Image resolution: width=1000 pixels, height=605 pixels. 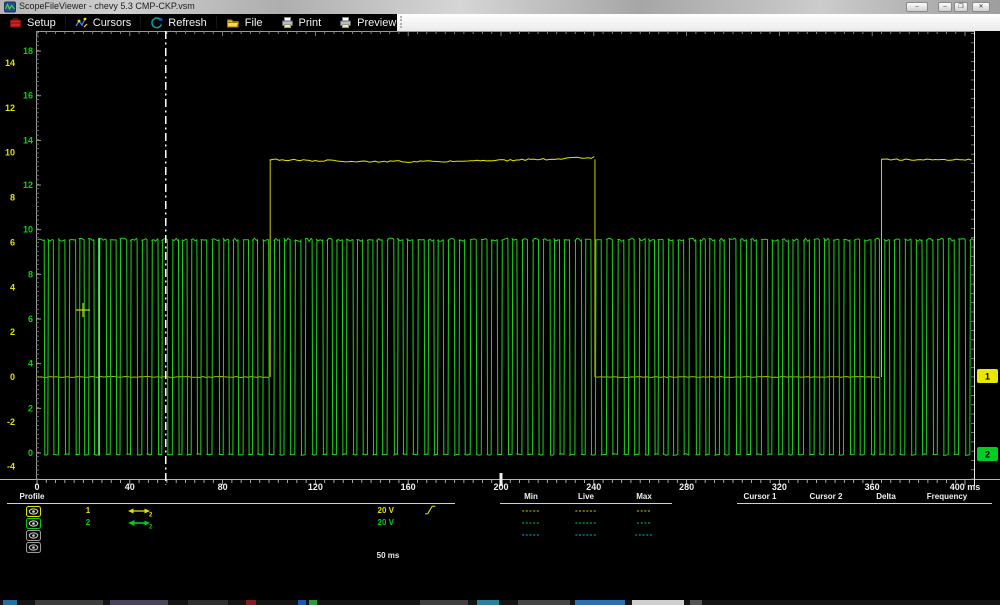 What do you see at coordinates (377, 22) in the screenshot?
I see `preview-label: Preview` at bounding box center [377, 22].